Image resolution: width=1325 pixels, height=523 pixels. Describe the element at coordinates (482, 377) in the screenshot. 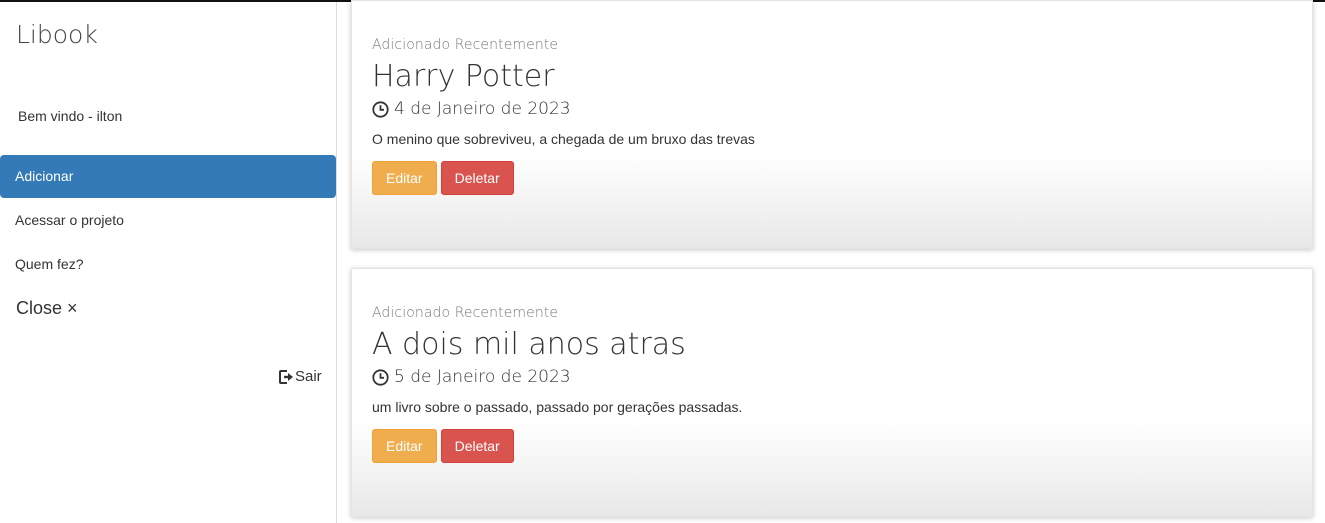

I see `book-date-text: 5 de Janeiro de 2023` at that location.